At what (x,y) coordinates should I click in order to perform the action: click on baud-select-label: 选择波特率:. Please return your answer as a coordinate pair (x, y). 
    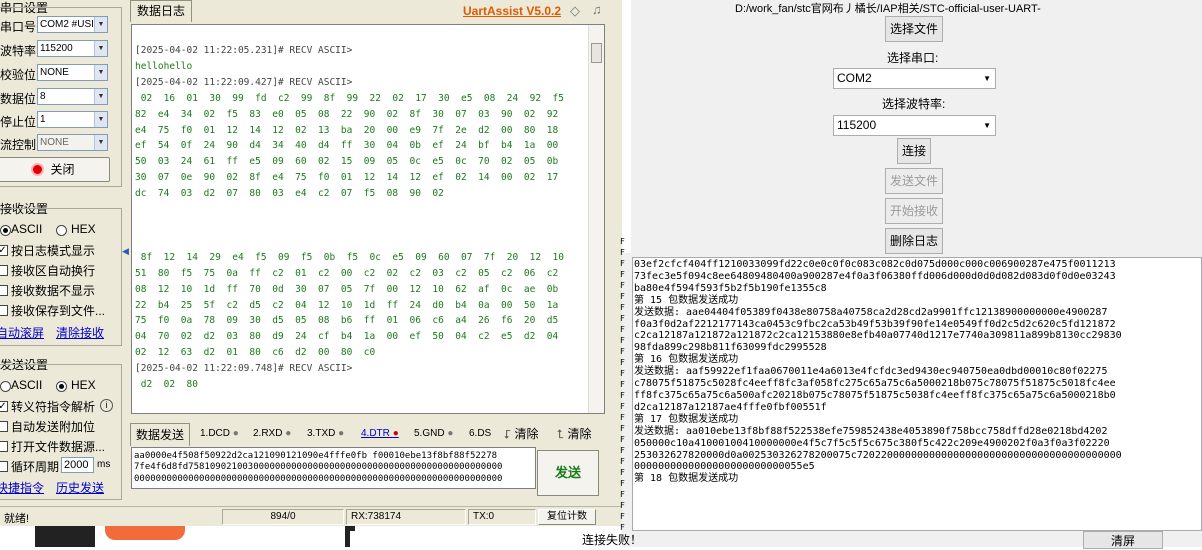
    Looking at the image, I should click on (914, 104).